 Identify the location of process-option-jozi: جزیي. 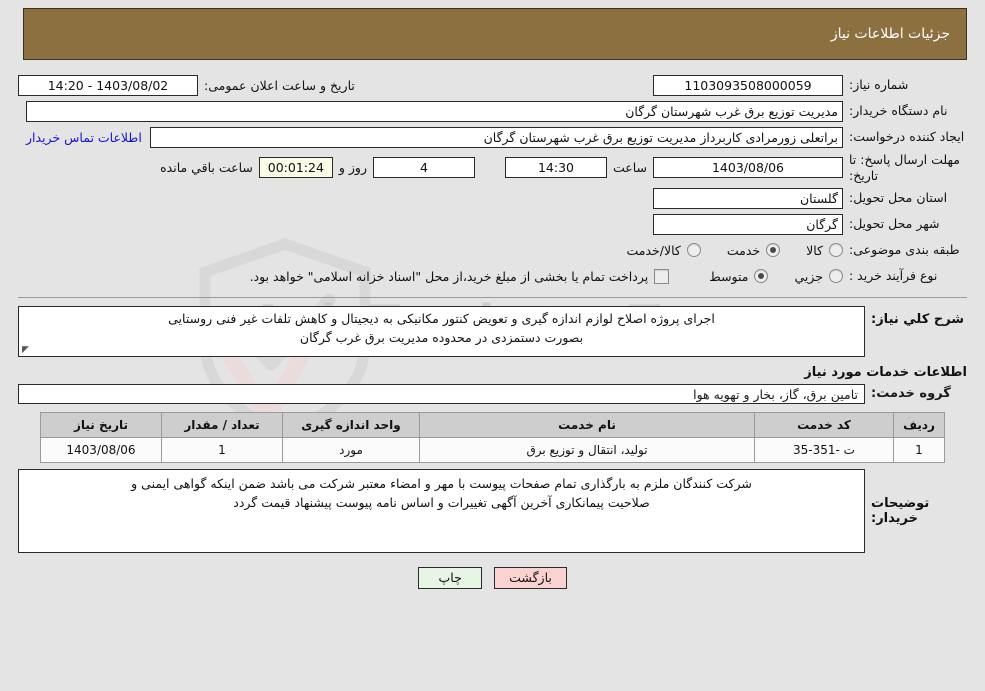
(818, 276).